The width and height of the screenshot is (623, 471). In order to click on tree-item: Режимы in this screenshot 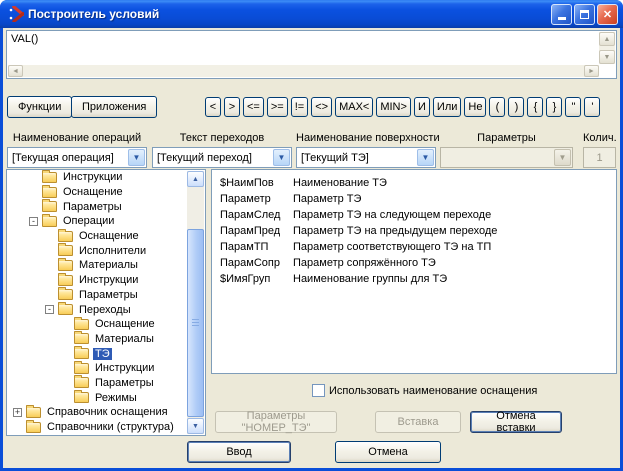, I will do `click(97, 397)`.